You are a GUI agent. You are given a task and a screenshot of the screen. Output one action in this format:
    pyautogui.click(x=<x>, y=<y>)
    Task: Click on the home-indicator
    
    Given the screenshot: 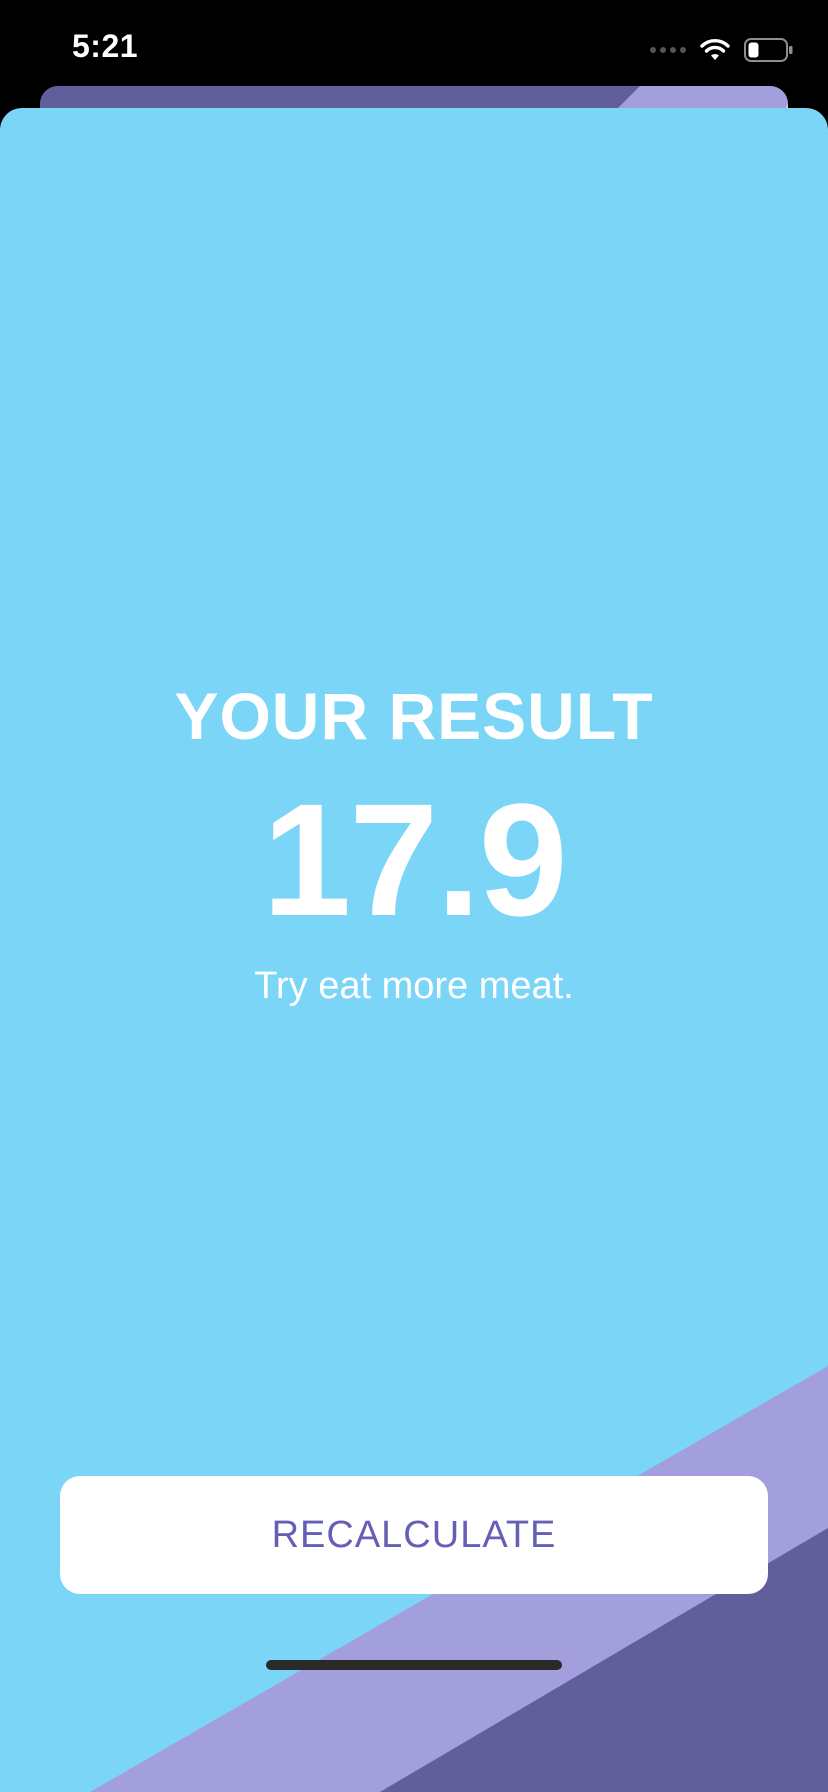 What is the action you would take?
    pyautogui.click(x=414, y=1665)
    